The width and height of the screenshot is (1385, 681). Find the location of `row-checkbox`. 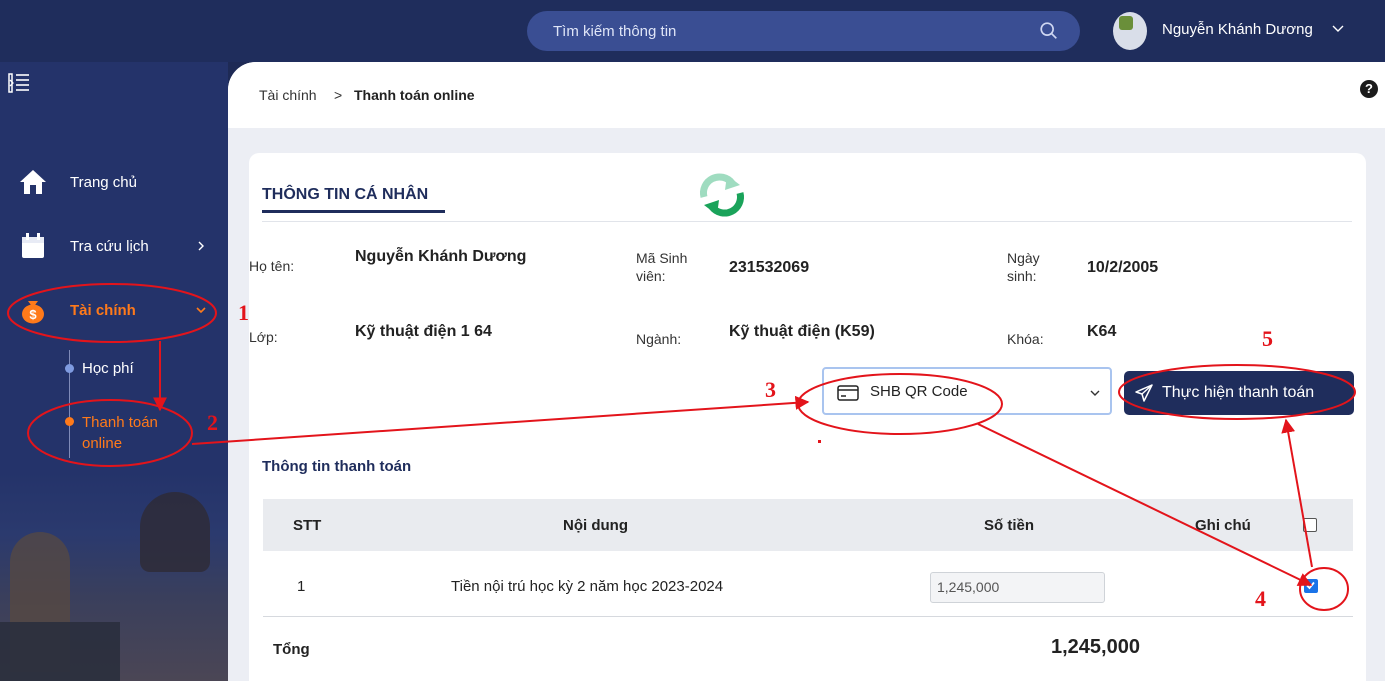

row-checkbox is located at coordinates (1311, 586).